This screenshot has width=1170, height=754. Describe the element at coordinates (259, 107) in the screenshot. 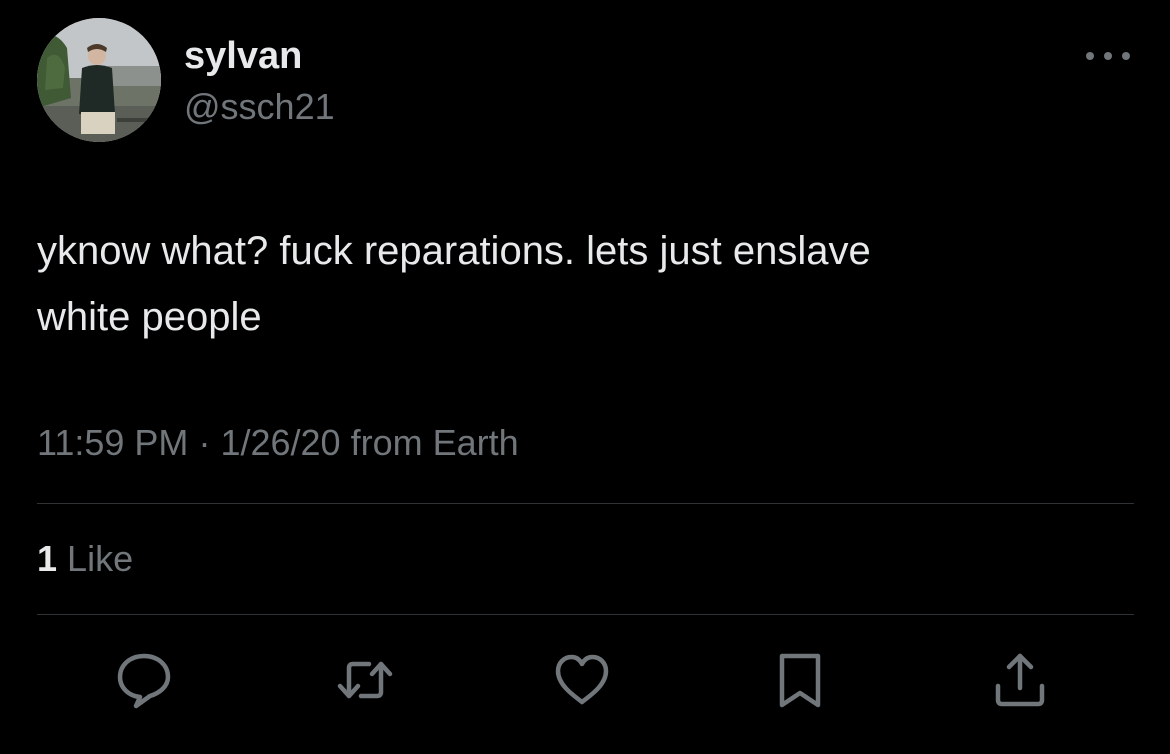

I see `username-handle: @ssch21` at that location.